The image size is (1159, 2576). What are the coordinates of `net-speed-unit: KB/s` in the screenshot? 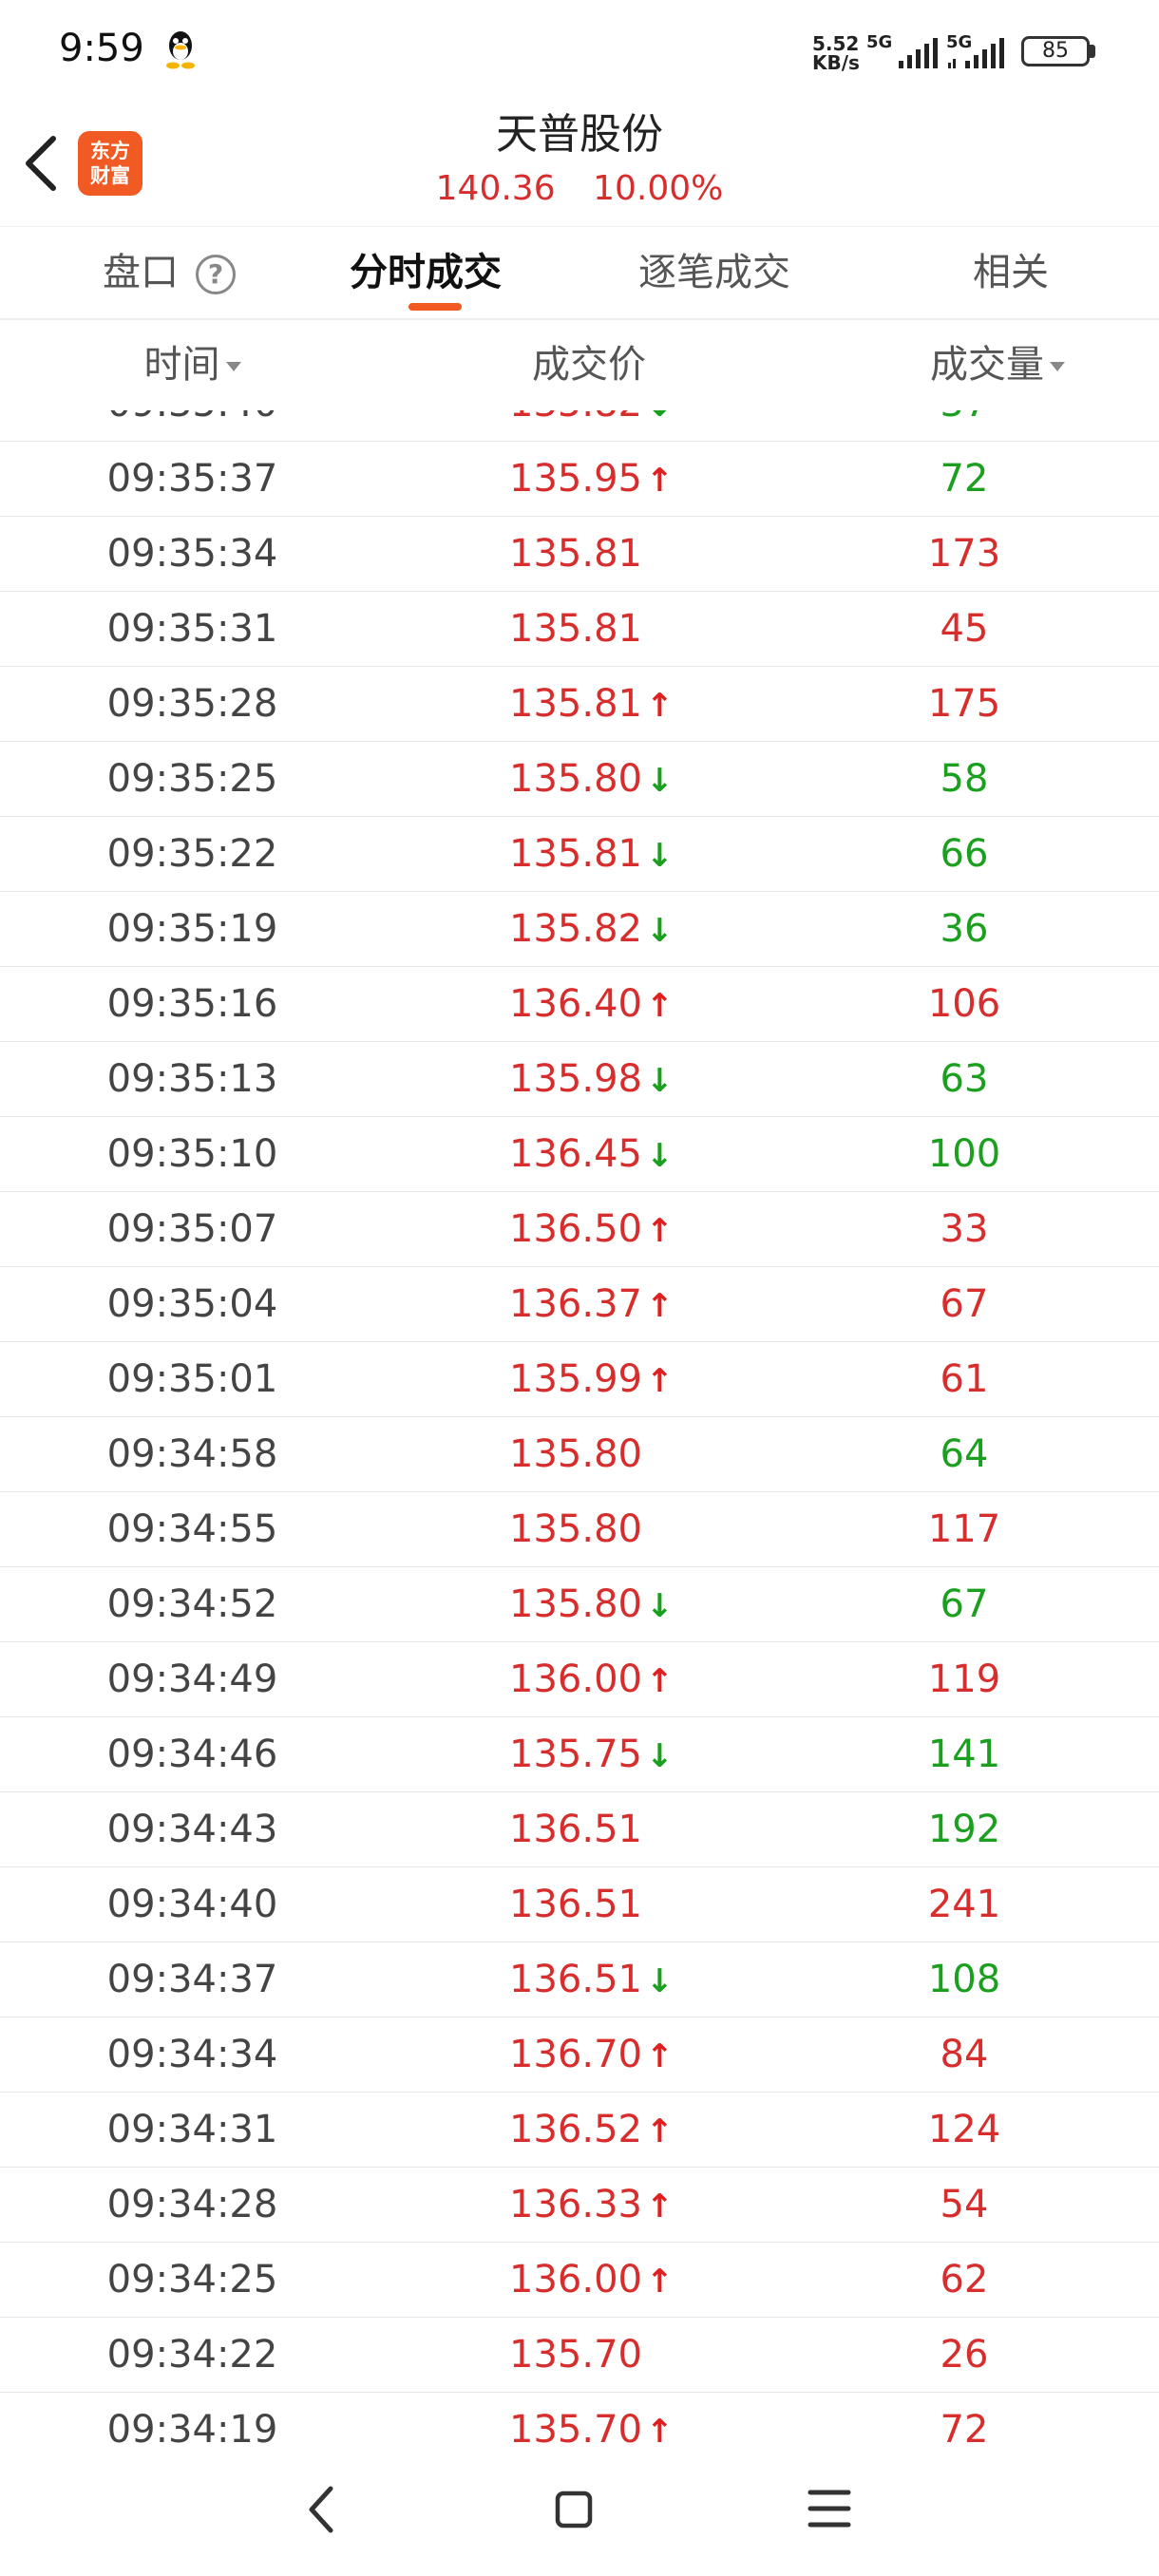 It's located at (836, 62).